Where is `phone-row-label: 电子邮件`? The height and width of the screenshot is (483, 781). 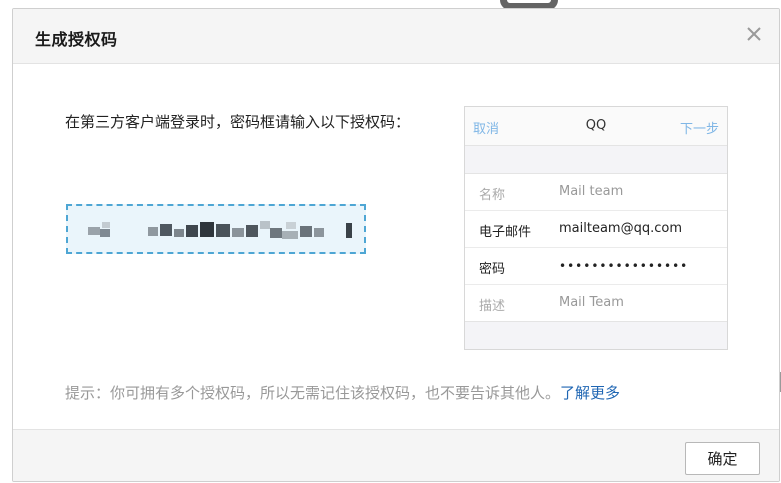 phone-row-label: 电子邮件 is located at coordinates (505, 232).